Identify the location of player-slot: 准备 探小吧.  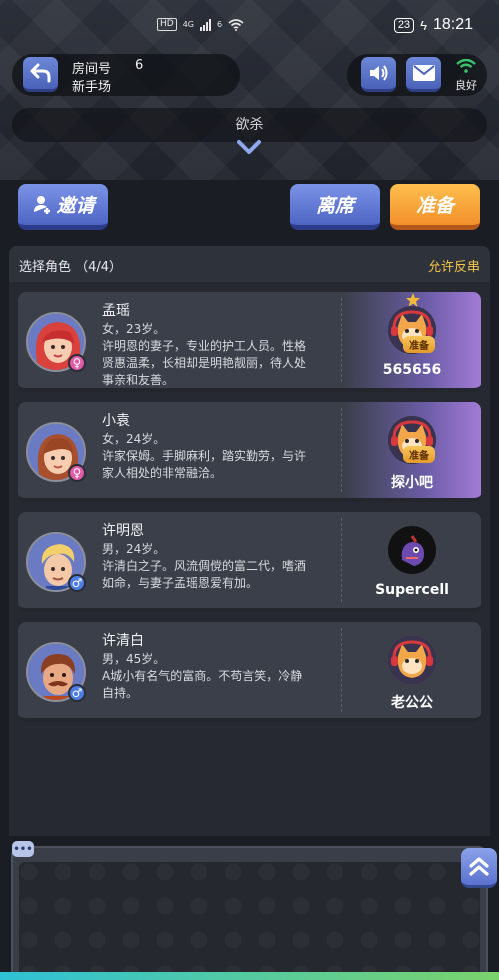
(412, 450).